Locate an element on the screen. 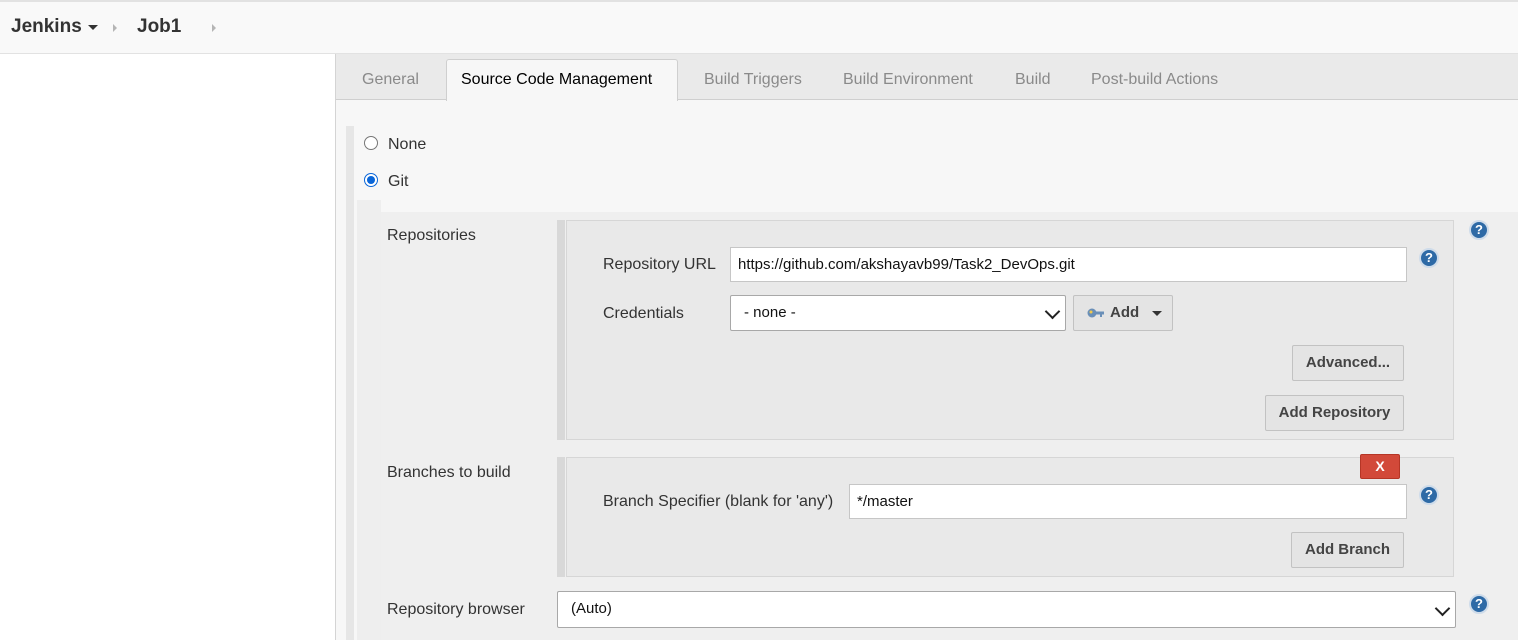 The image size is (1518, 640). branch-chunk-bar is located at coordinates (561, 517).